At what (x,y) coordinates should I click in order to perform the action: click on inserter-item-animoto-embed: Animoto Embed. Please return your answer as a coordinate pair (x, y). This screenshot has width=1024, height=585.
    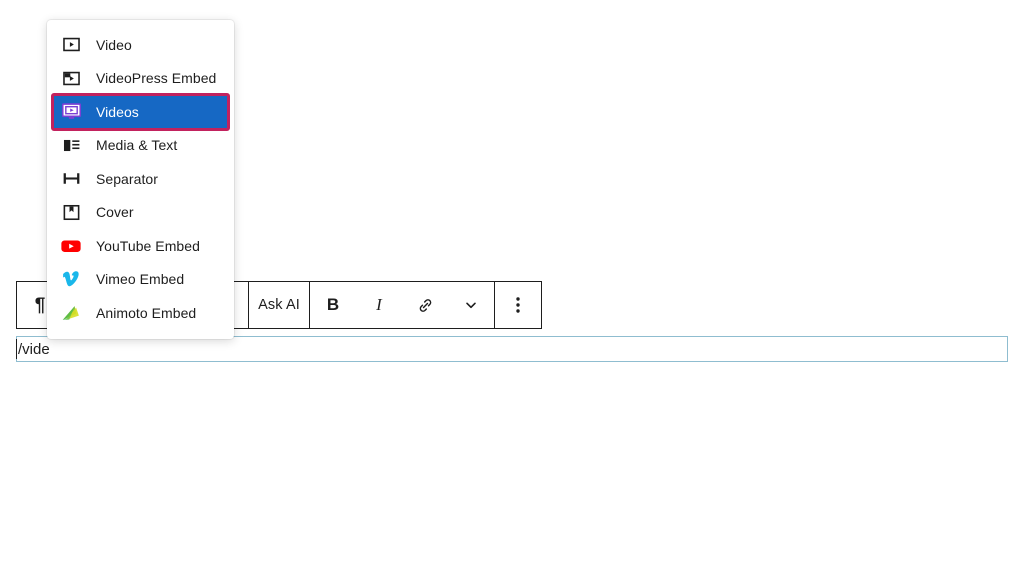
    Looking at the image, I should click on (140, 313).